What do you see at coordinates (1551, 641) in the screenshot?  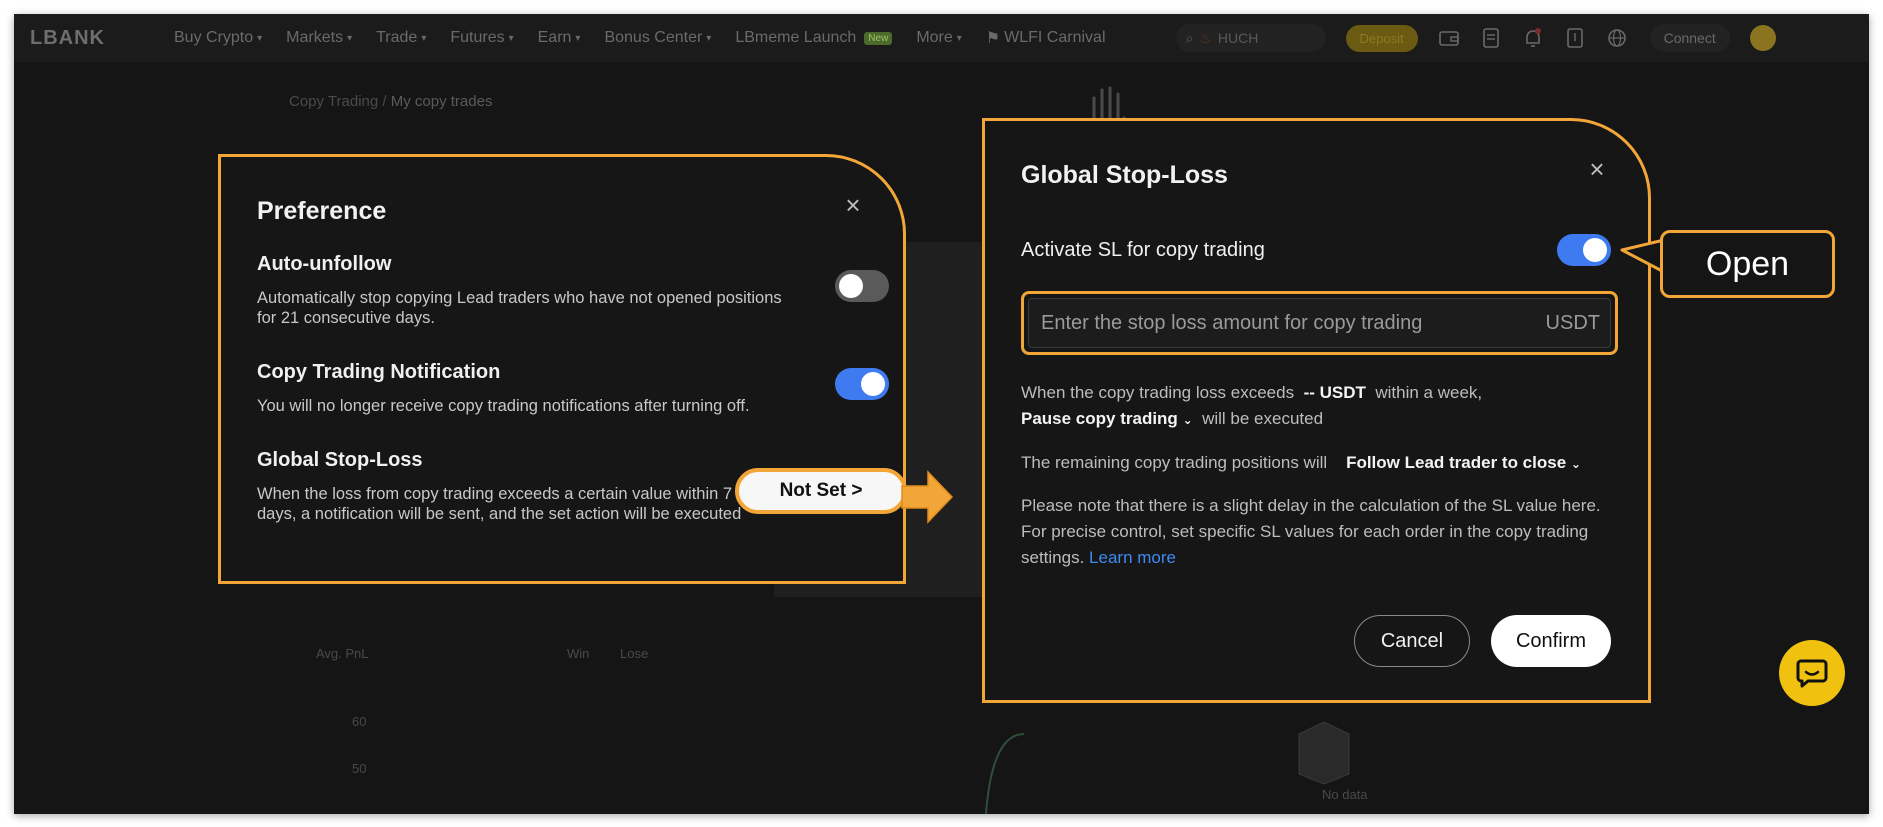 I see `confirm-button: Confirm` at bounding box center [1551, 641].